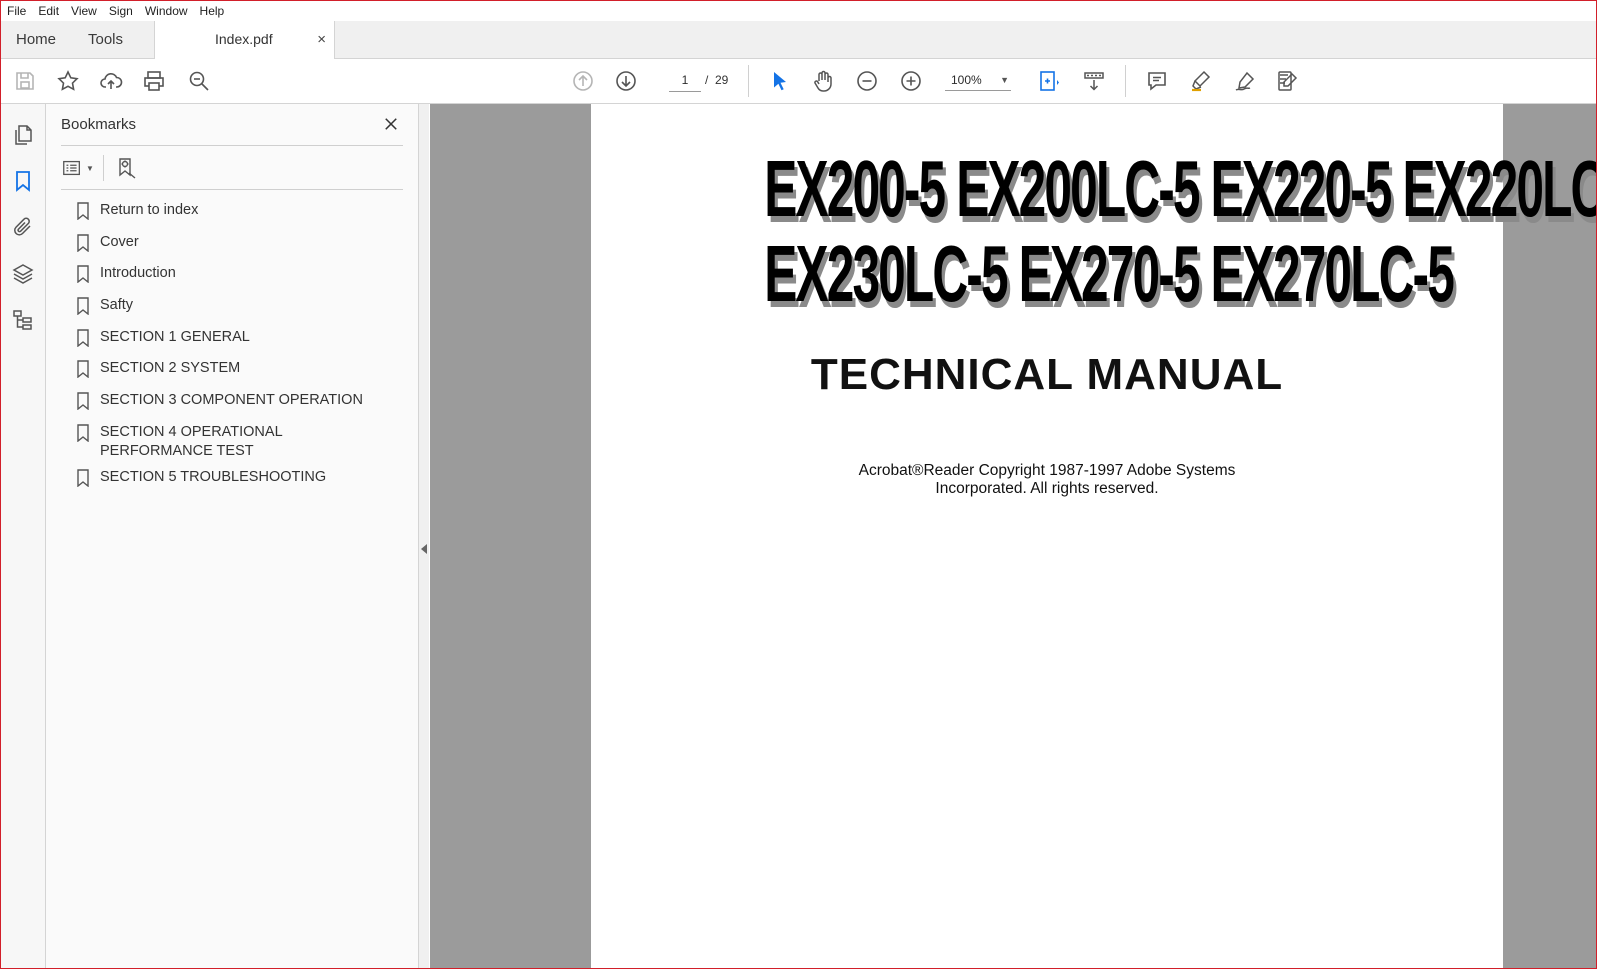 This screenshot has height=969, width=1597. I want to click on tab-document-title: Index.pdf, so click(244, 39).